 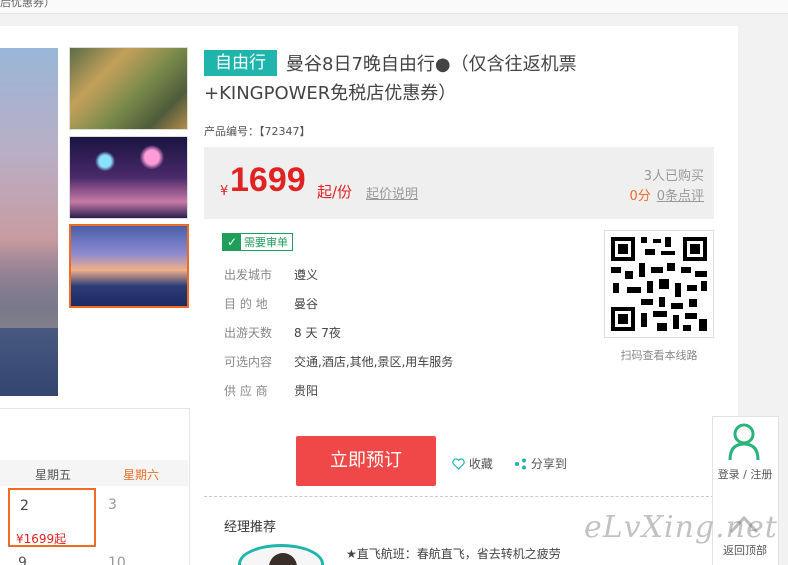 I want to click on product-tag: 自由行, so click(x=240, y=63).